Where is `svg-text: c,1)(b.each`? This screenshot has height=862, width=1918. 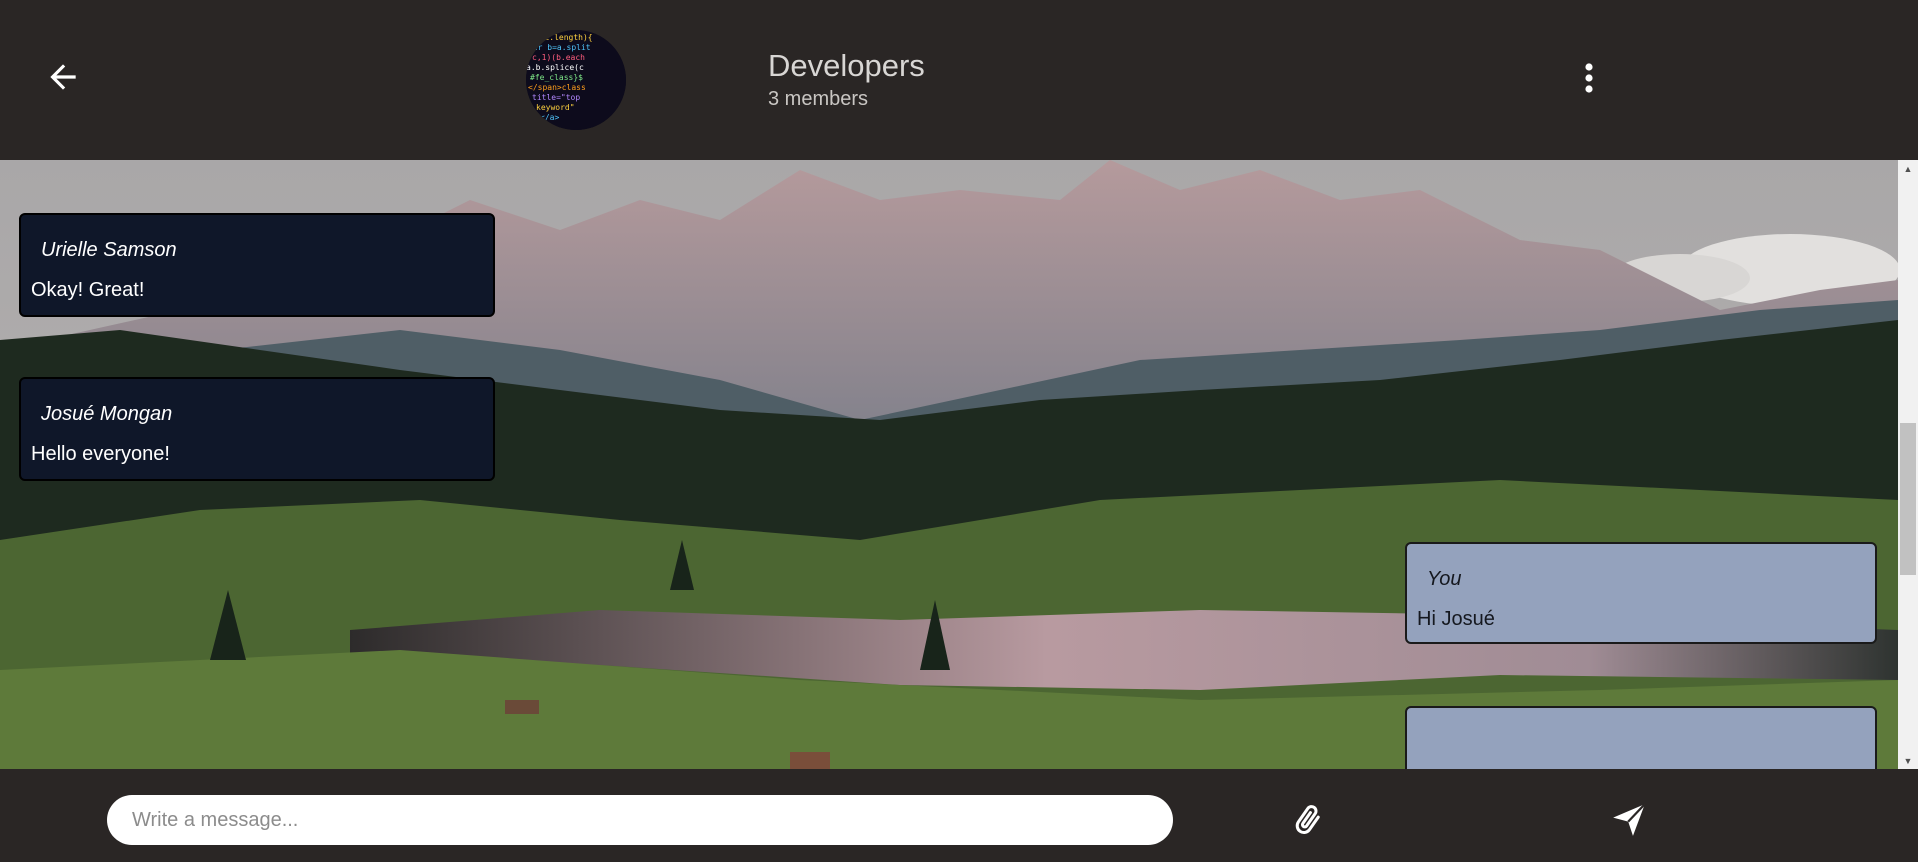 svg-text: c,1)(b.each is located at coordinates (558, 57).